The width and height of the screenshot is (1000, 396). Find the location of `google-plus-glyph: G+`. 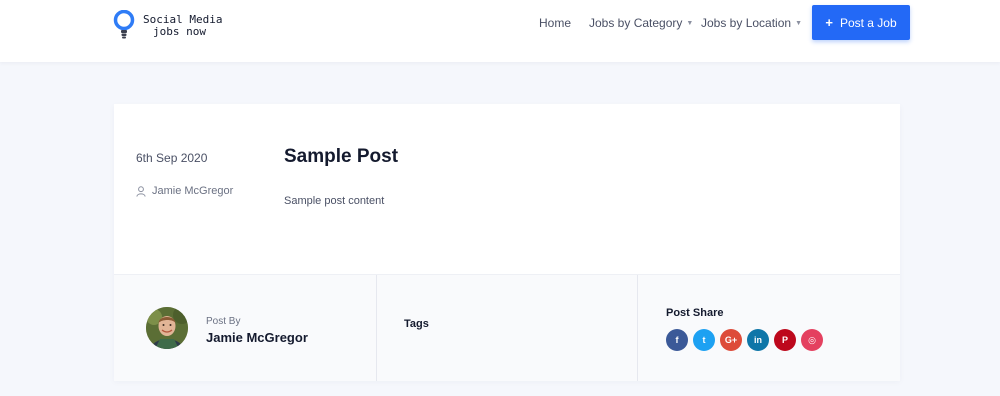

google-plus-glyph: G+ is located at coordinates (731, 340).